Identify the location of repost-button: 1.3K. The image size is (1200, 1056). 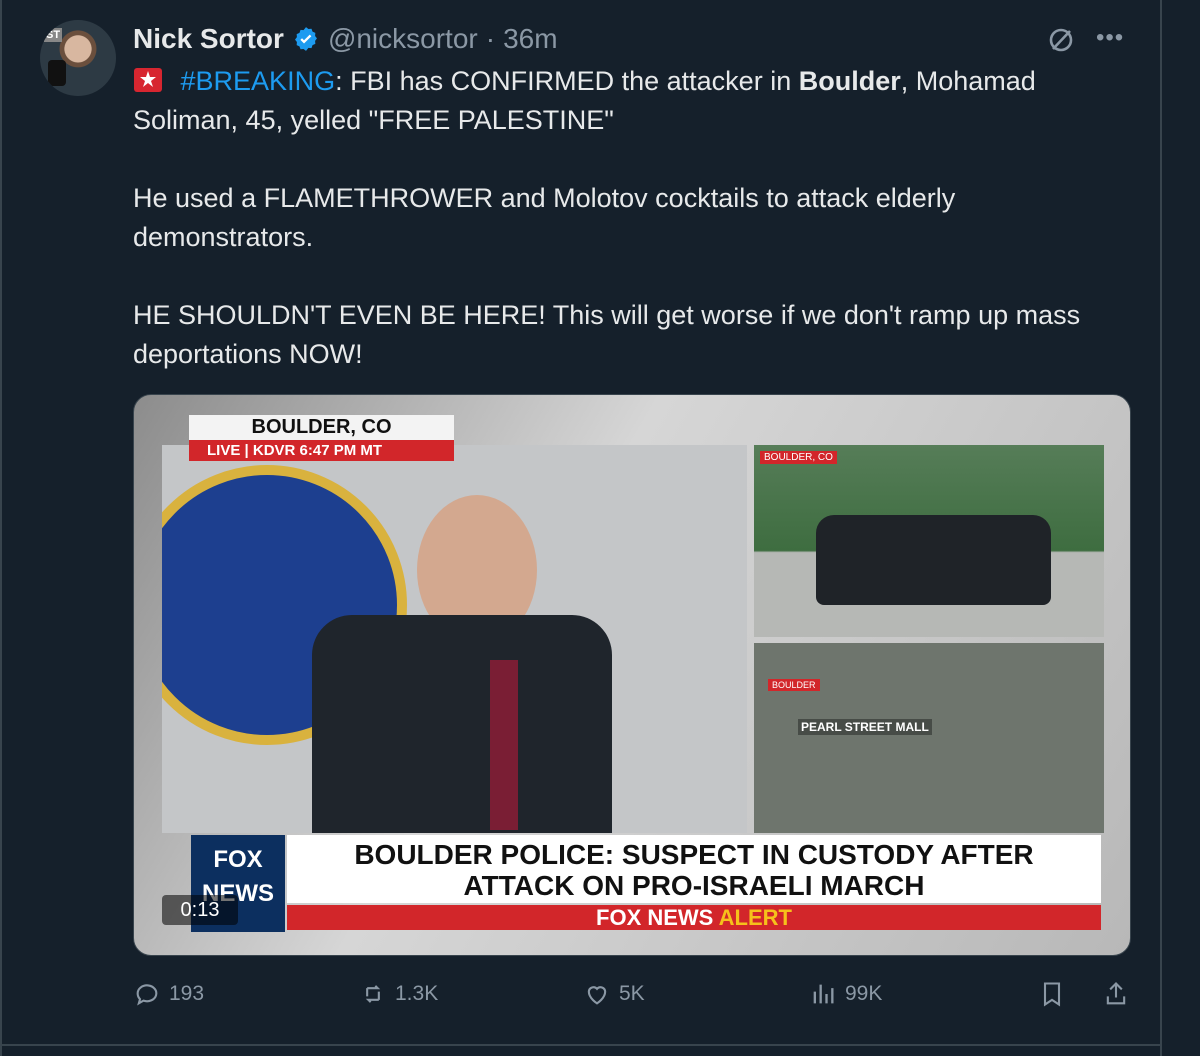
(398, 994).